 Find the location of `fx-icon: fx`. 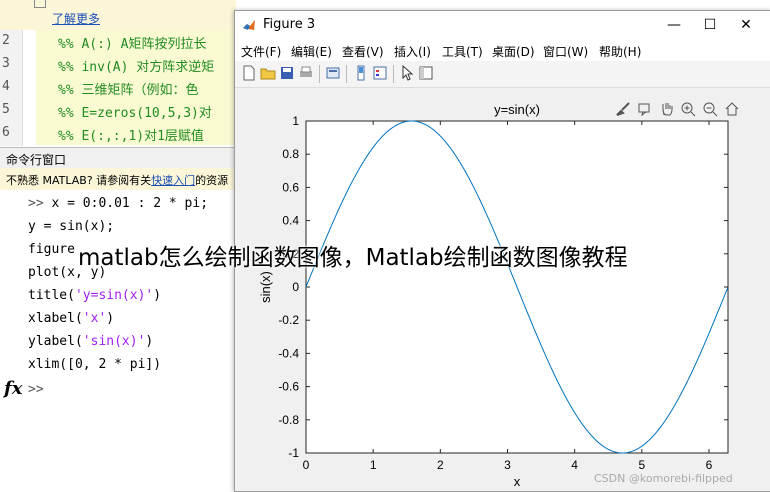

fx-icon: fx is located at coordinates (13, 388).